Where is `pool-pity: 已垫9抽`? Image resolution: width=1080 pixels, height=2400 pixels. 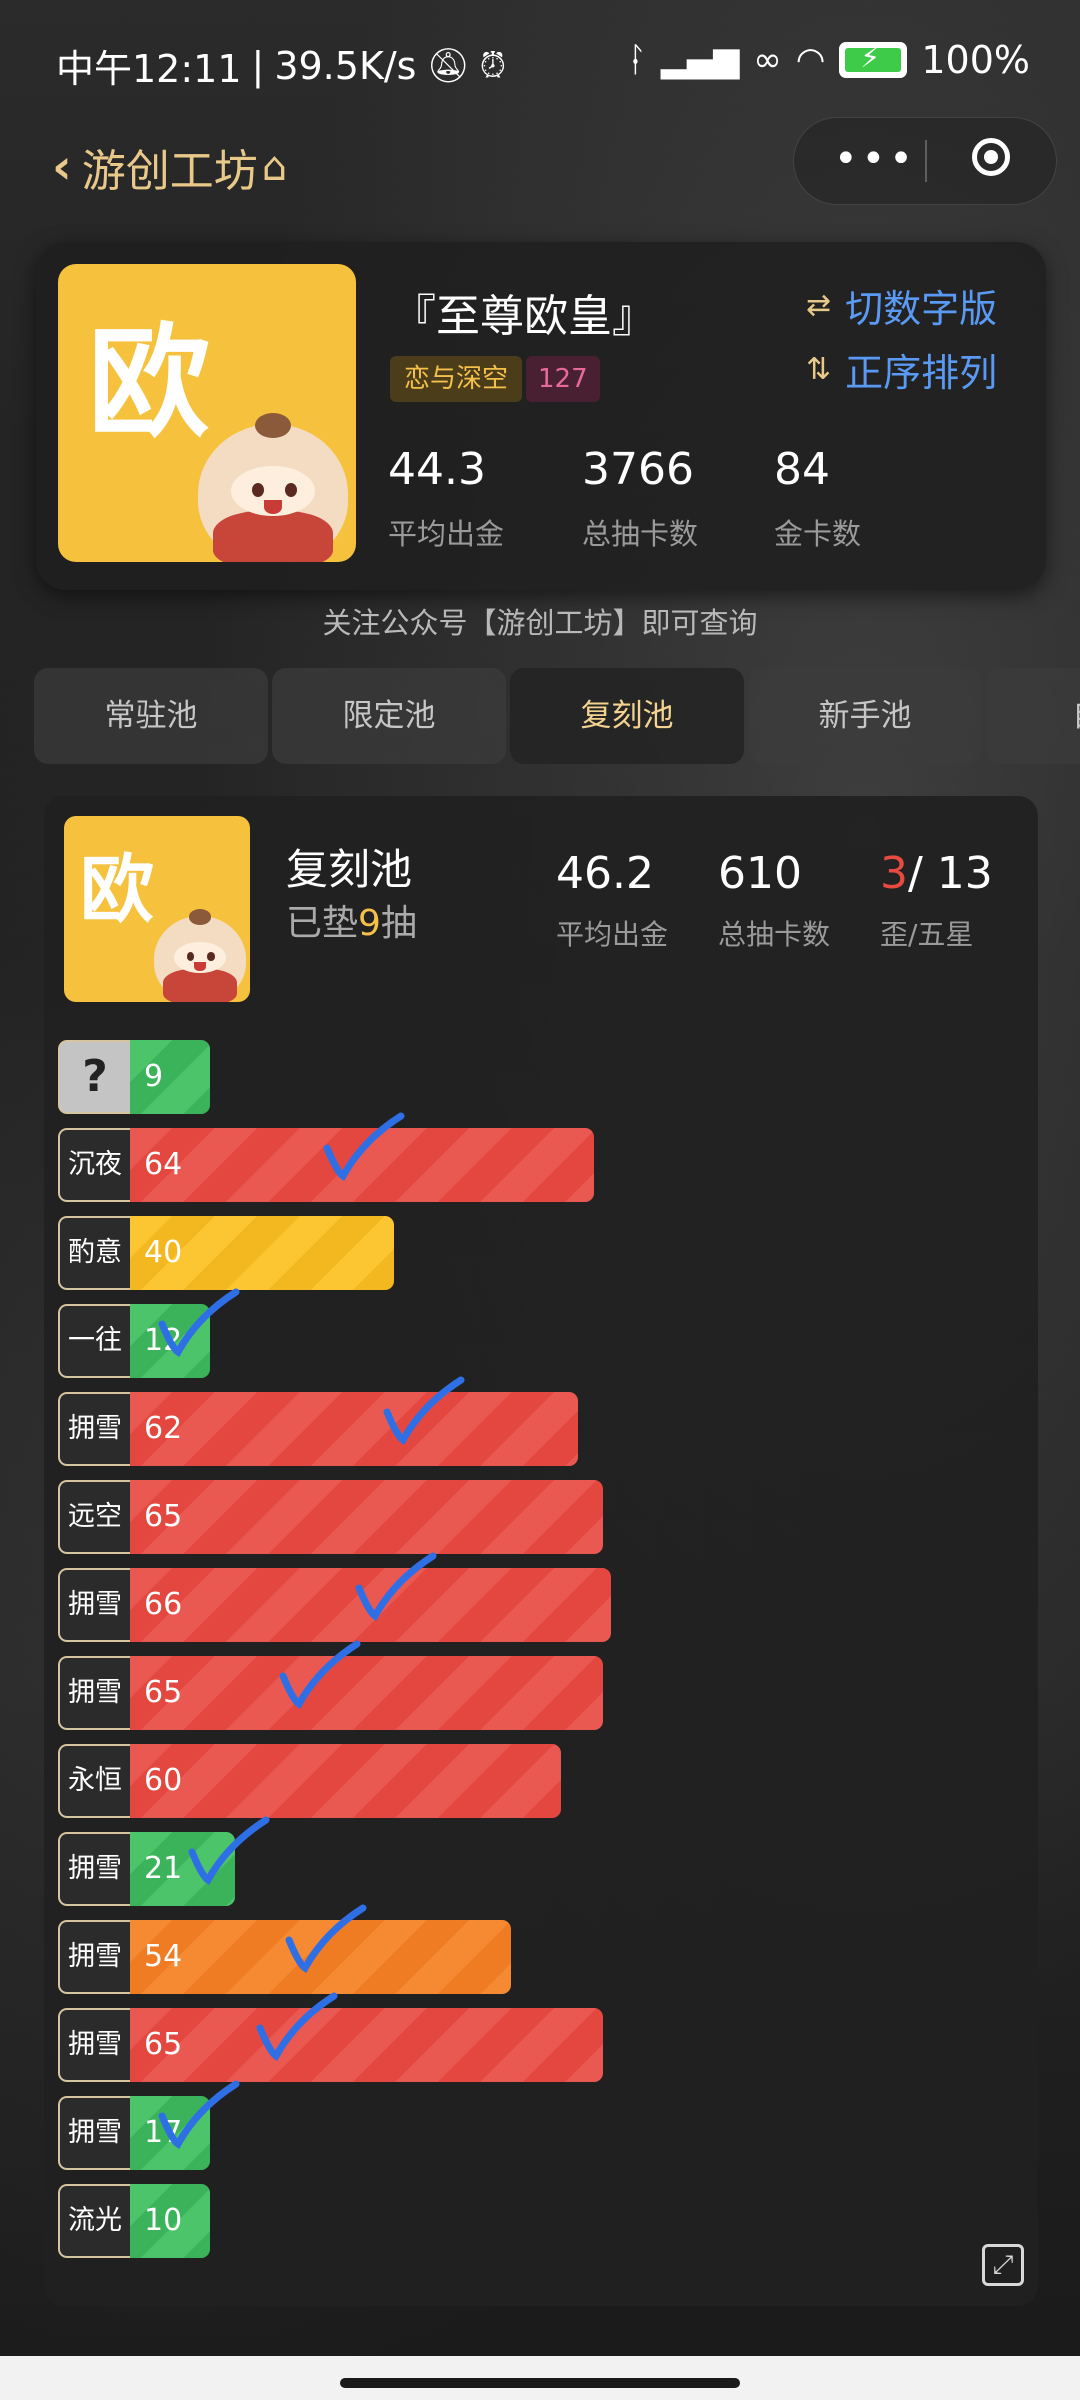 pool-pity: 已垫9抽 is located at coordinates (351, 920).